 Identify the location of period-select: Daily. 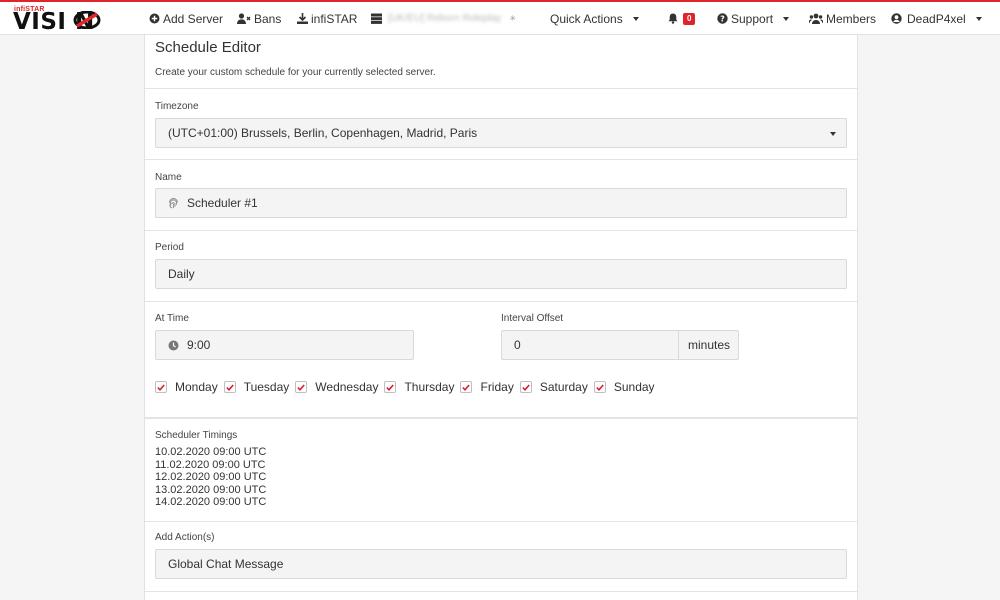
(501, 274).